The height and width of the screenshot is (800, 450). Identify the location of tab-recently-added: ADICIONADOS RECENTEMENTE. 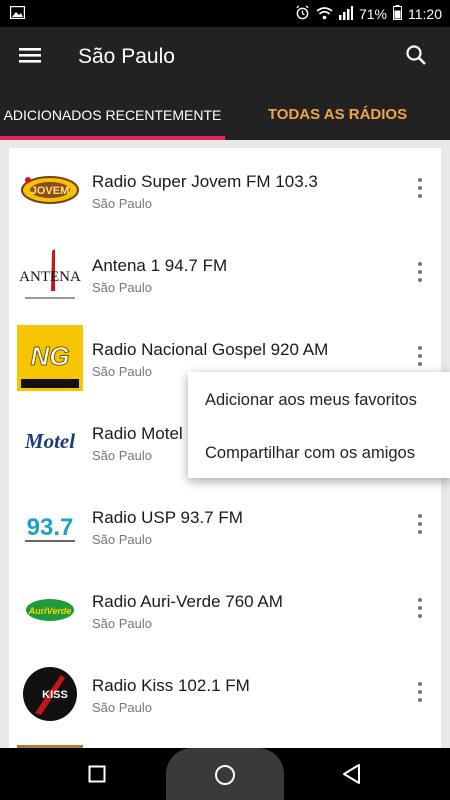
(112, 114).